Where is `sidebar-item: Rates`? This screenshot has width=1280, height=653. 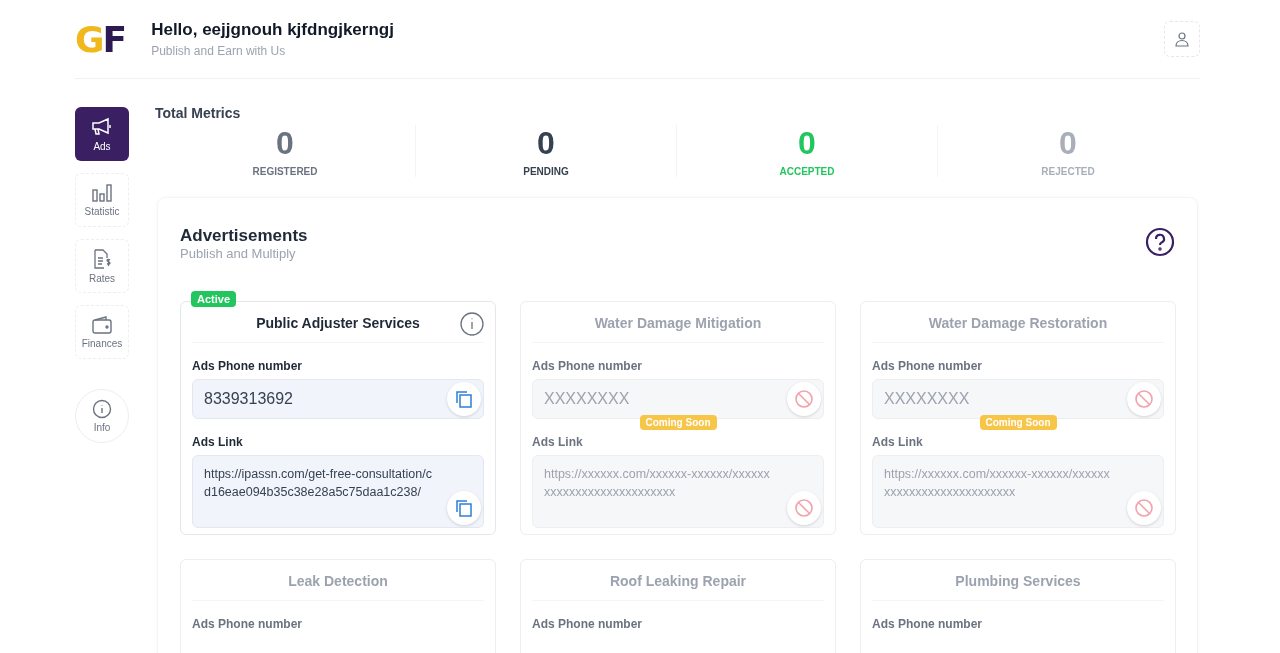 sidebar-item: Rates is located at coordinates (102, 266).